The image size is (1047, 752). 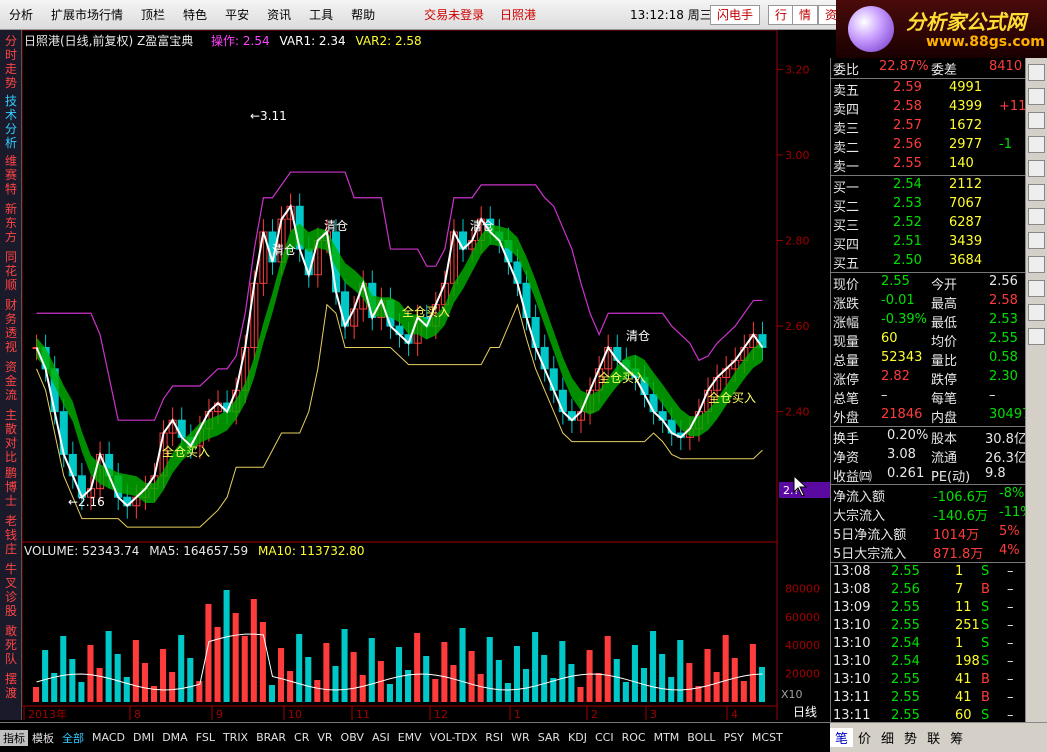 What do you see at coordinates (852, 715) in the screenshot?
I see `quote-cell: 13:11` at bounding box center [852, 715].